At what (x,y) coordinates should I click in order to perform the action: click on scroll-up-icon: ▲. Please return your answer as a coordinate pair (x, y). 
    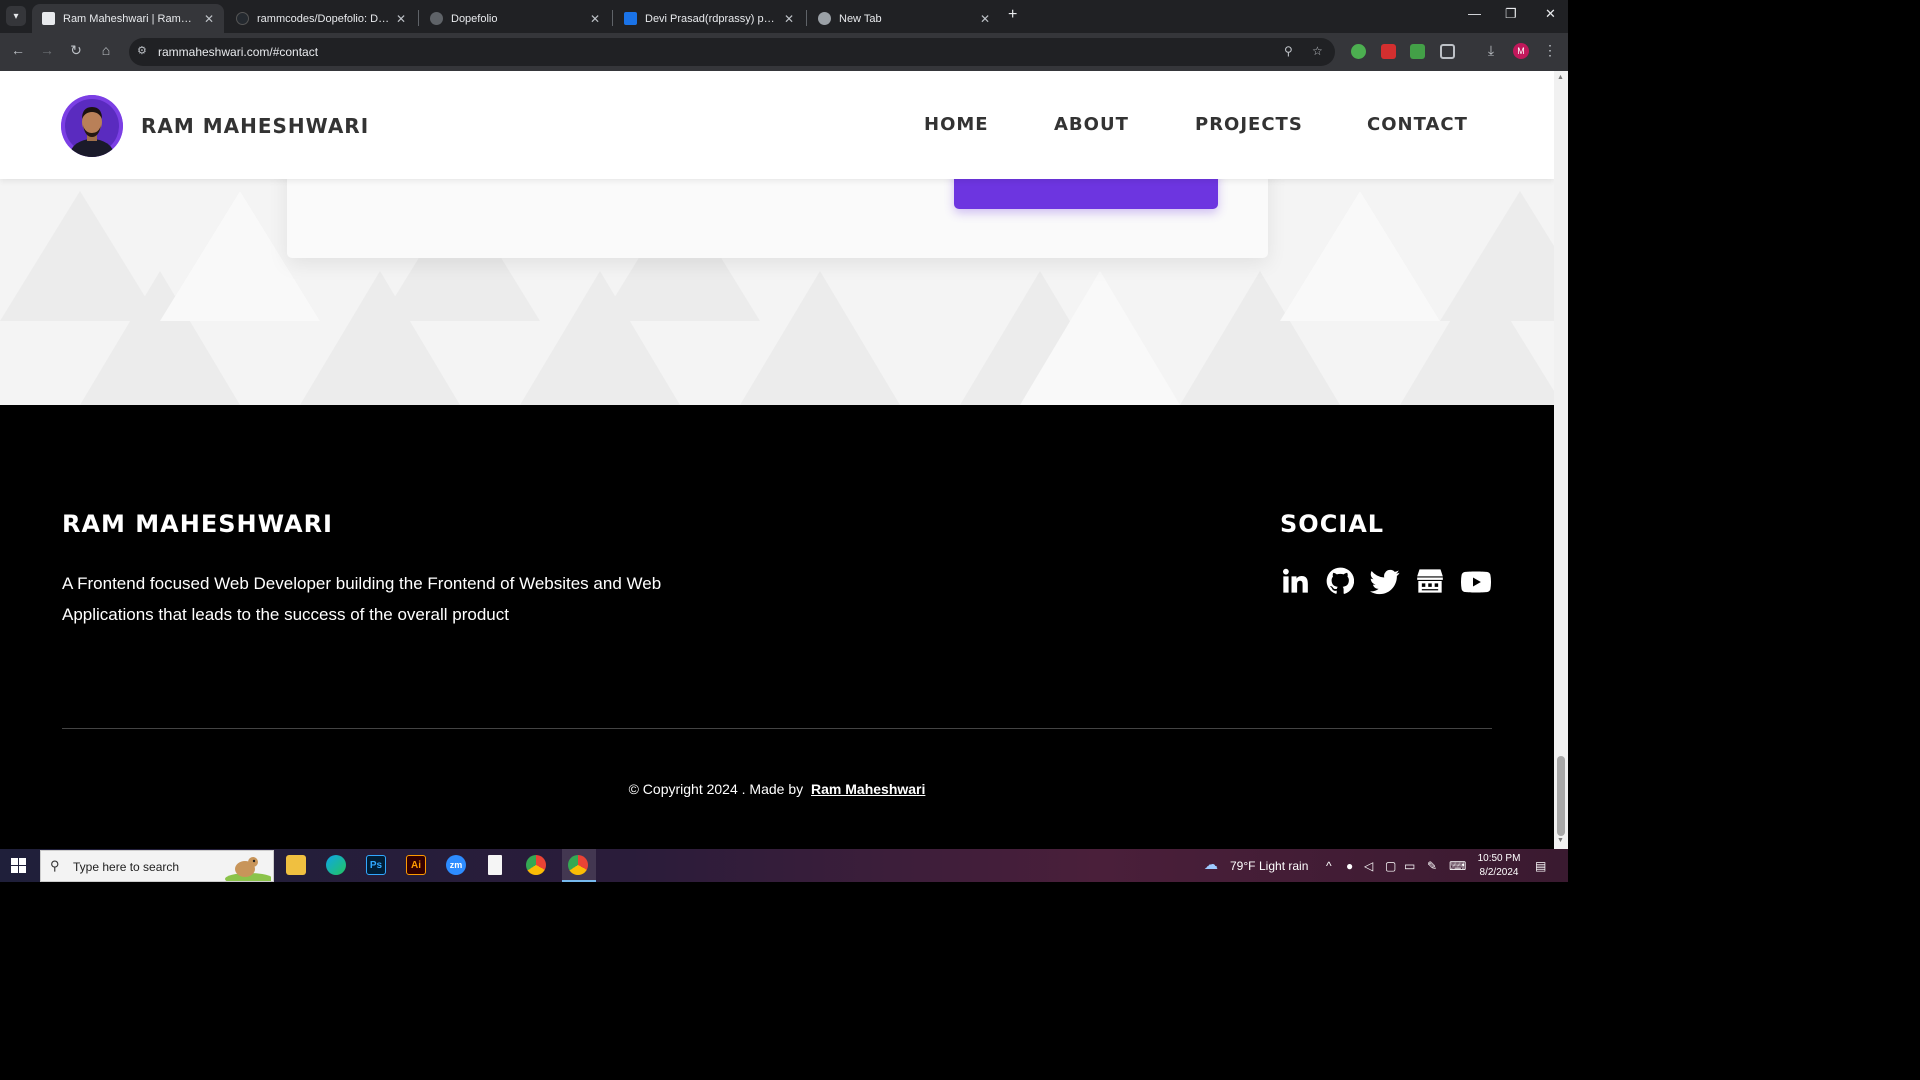
    Looking at the image, I should click on (1560, 77).